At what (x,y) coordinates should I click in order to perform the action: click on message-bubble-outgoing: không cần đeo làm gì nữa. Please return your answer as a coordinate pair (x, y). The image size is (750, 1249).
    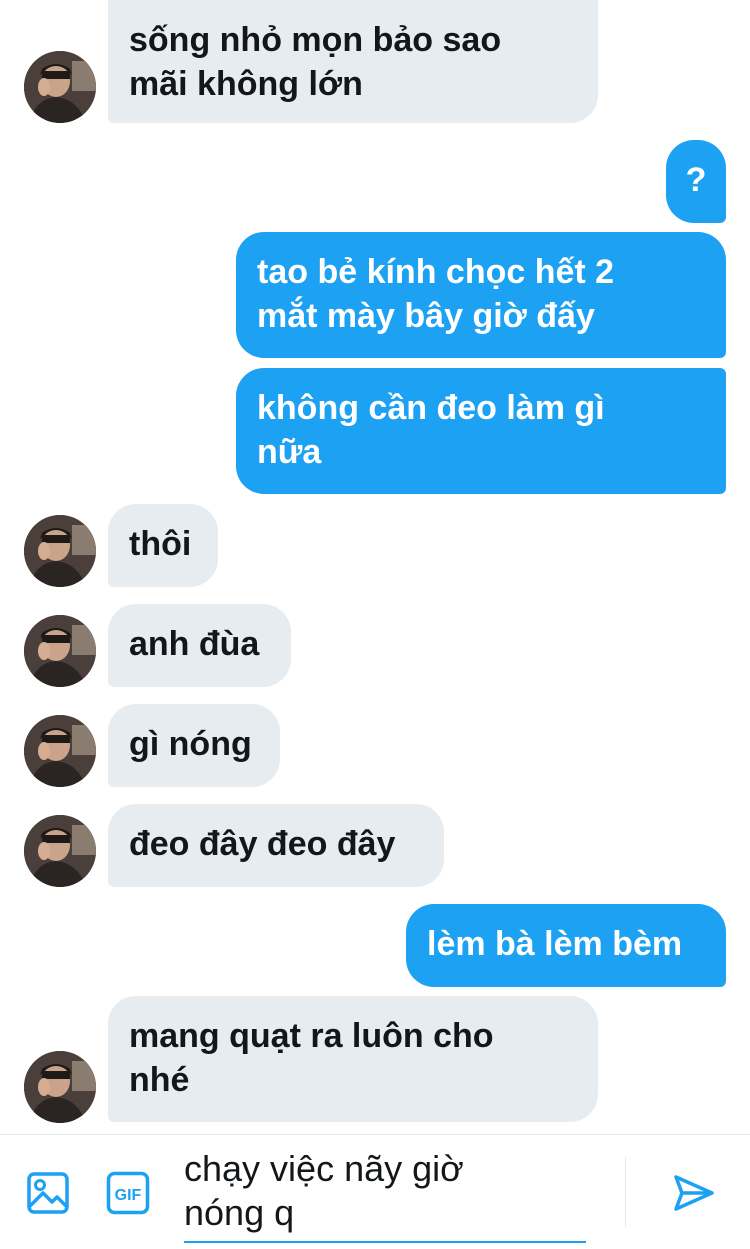
    Looking at the image, I should click on (481, 431).